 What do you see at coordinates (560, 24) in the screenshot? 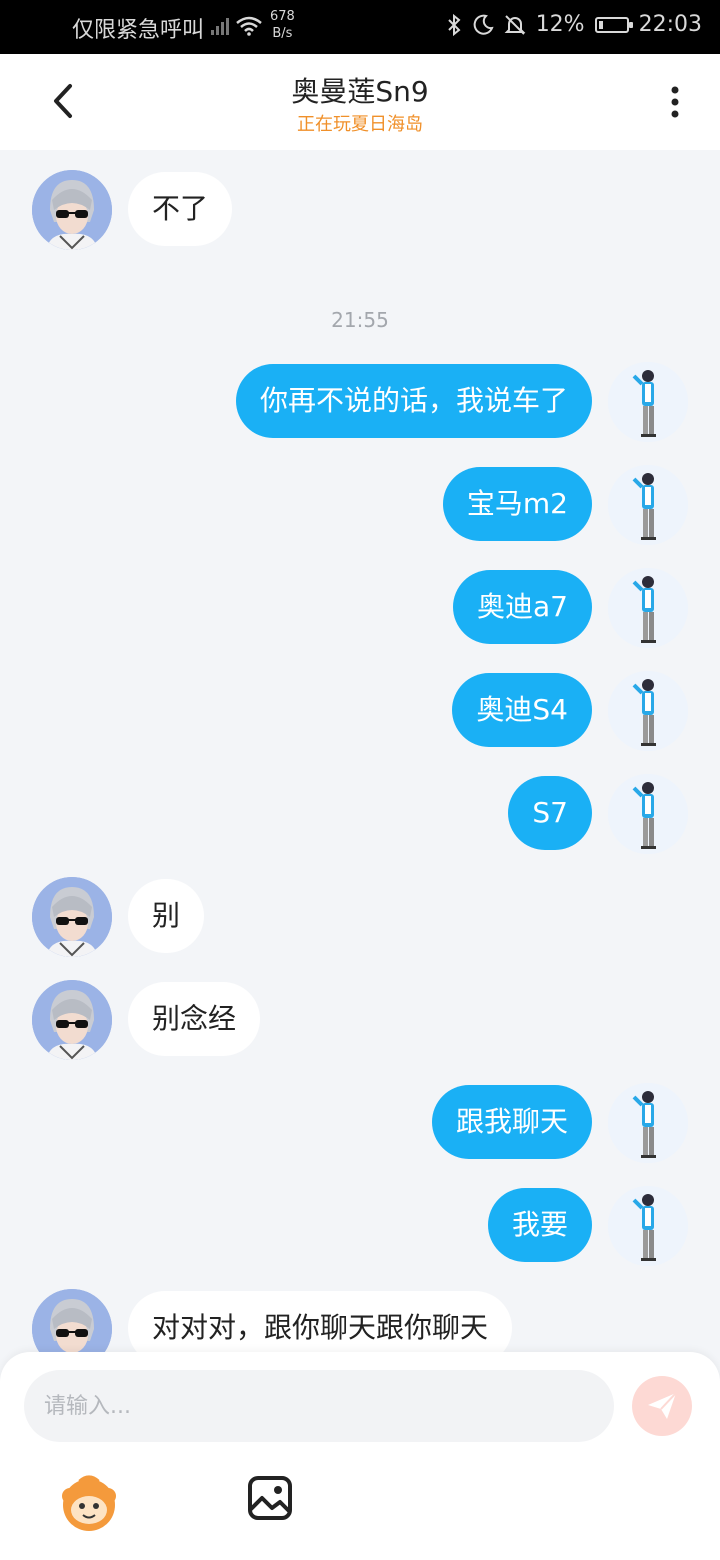
I see `battery-percent: 12%` at bounding box center [560, 24].